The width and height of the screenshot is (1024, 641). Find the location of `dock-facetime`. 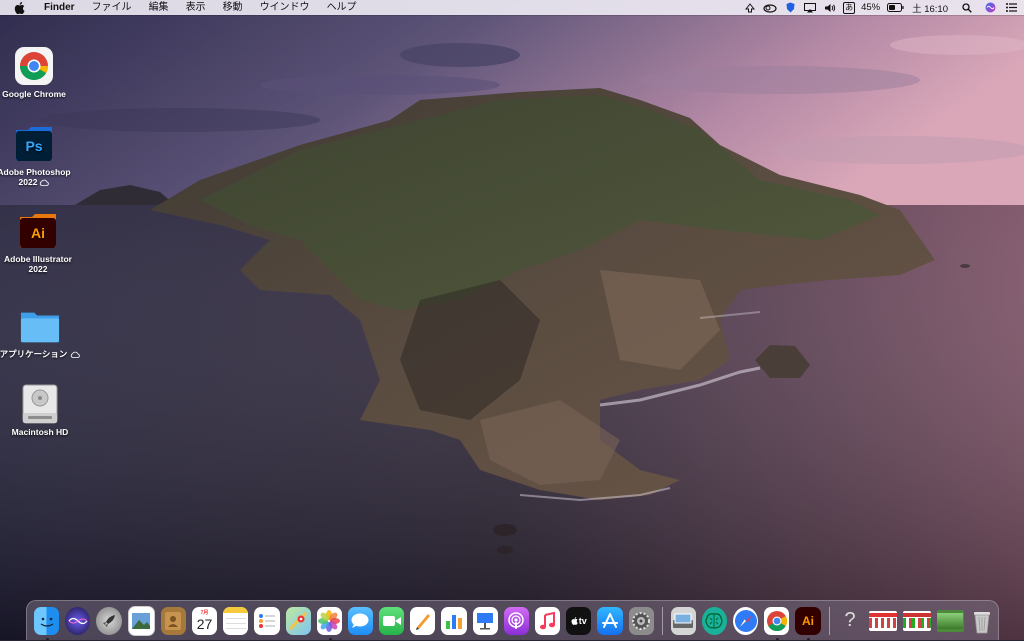

dock-facetime is located at coordinates (392, 620).